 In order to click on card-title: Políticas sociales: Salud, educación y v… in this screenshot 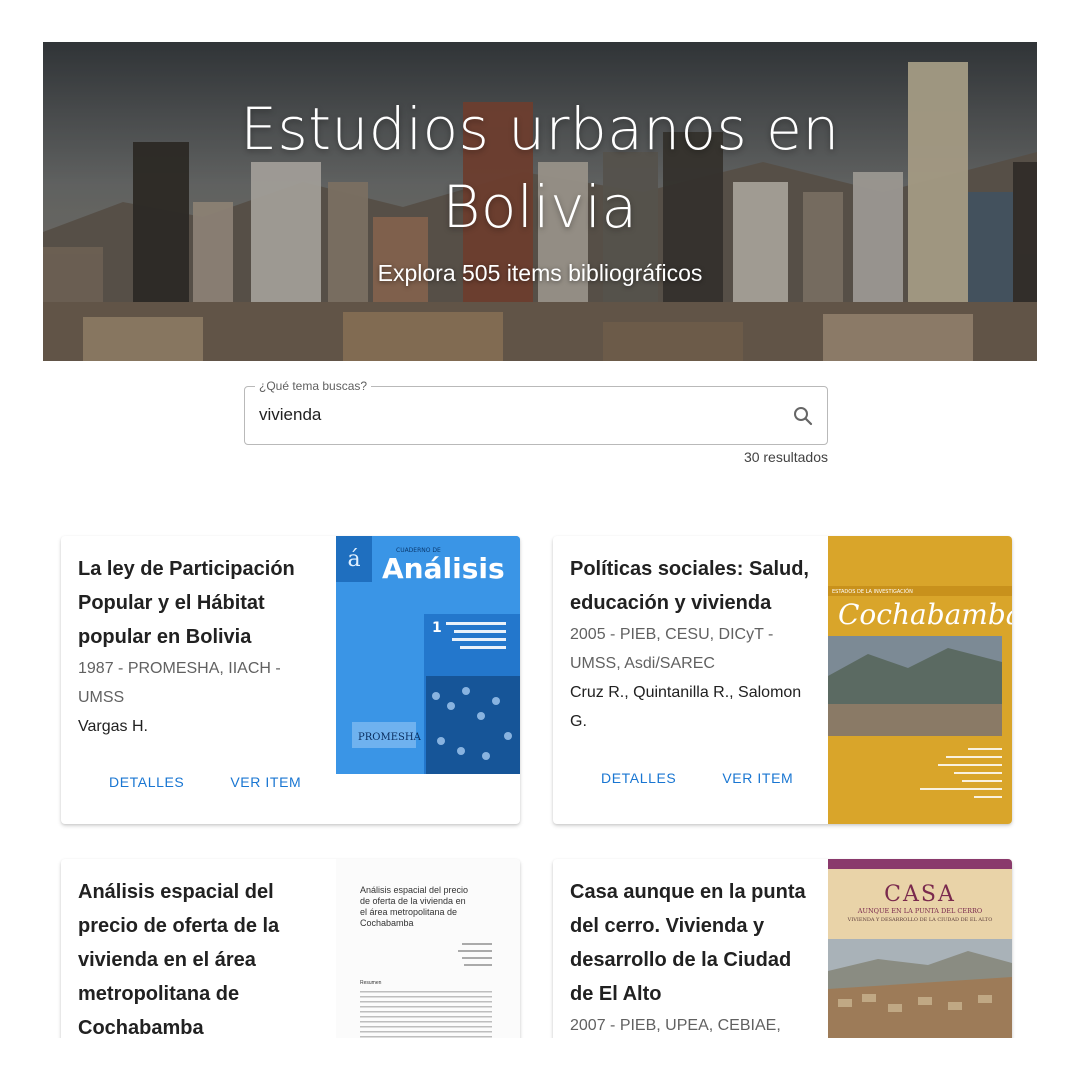, I will do `click(689, 586)`.